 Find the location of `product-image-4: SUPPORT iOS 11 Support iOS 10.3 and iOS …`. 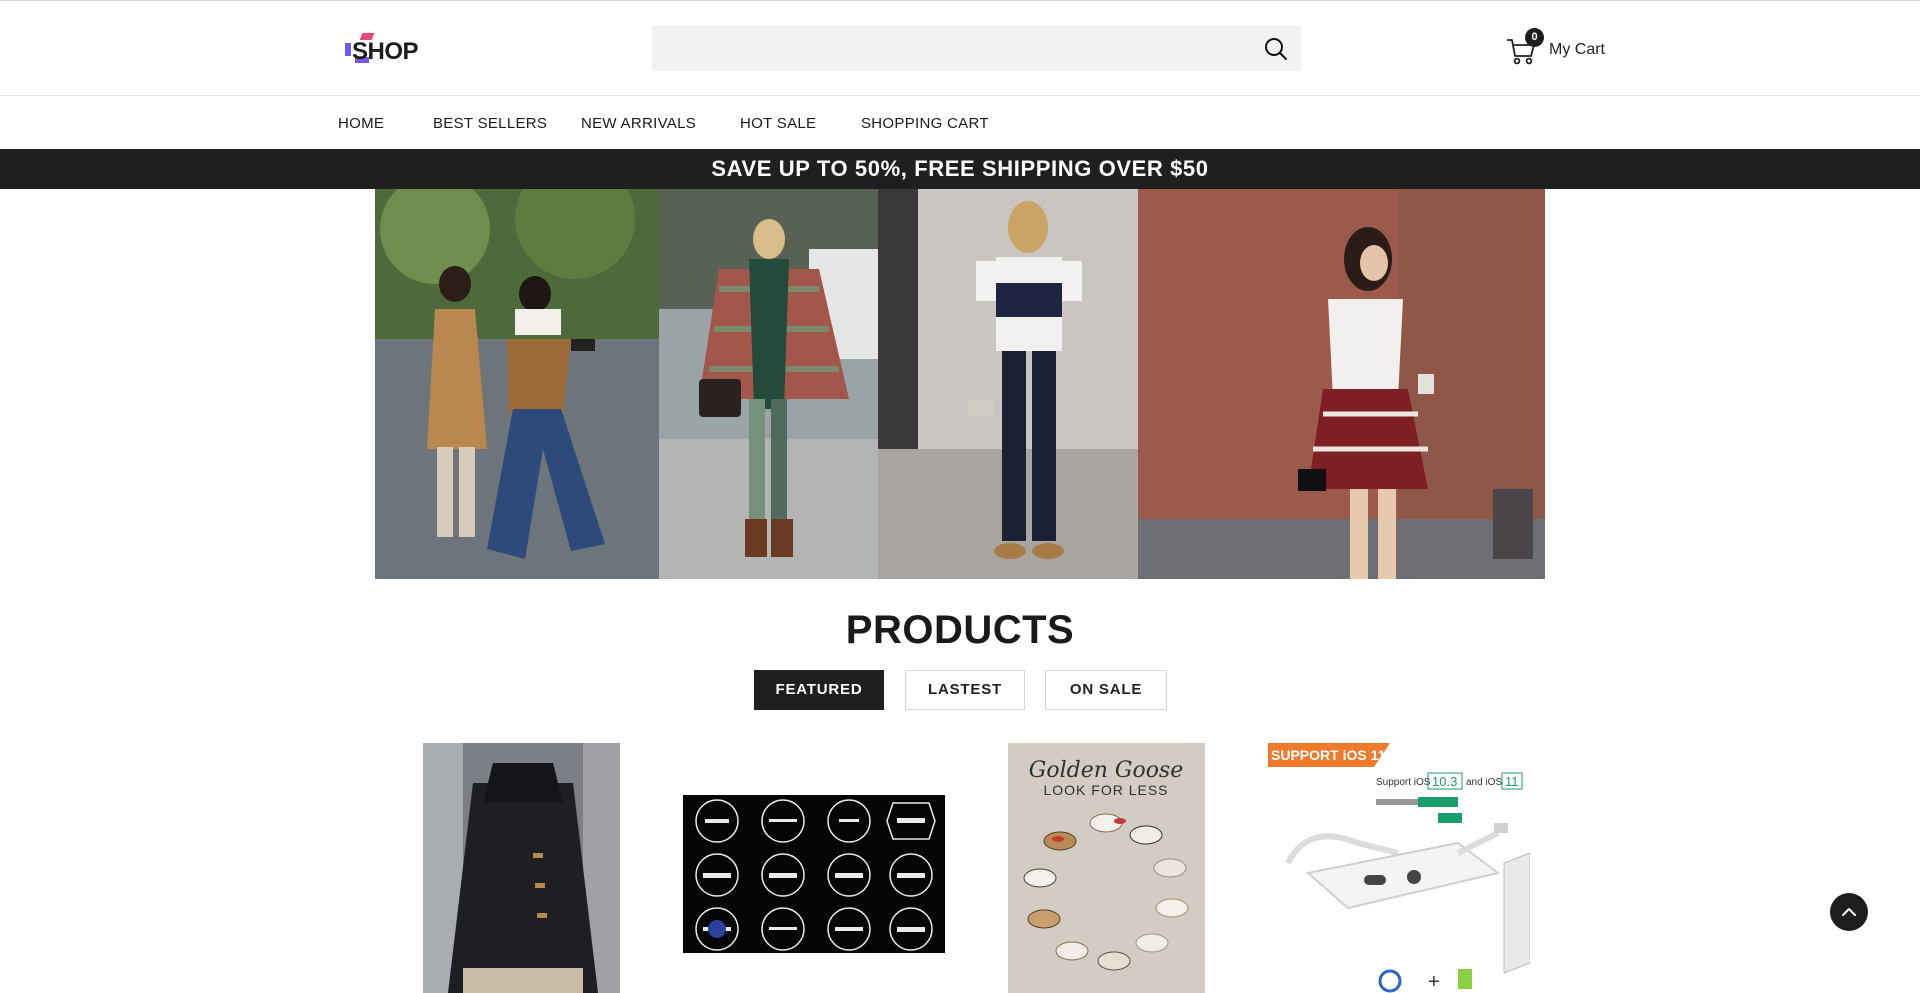

product-image-4: SUPPORT iOS 11 Support iOS 10.3 and iOS … is located at coordinates (1399, 868).